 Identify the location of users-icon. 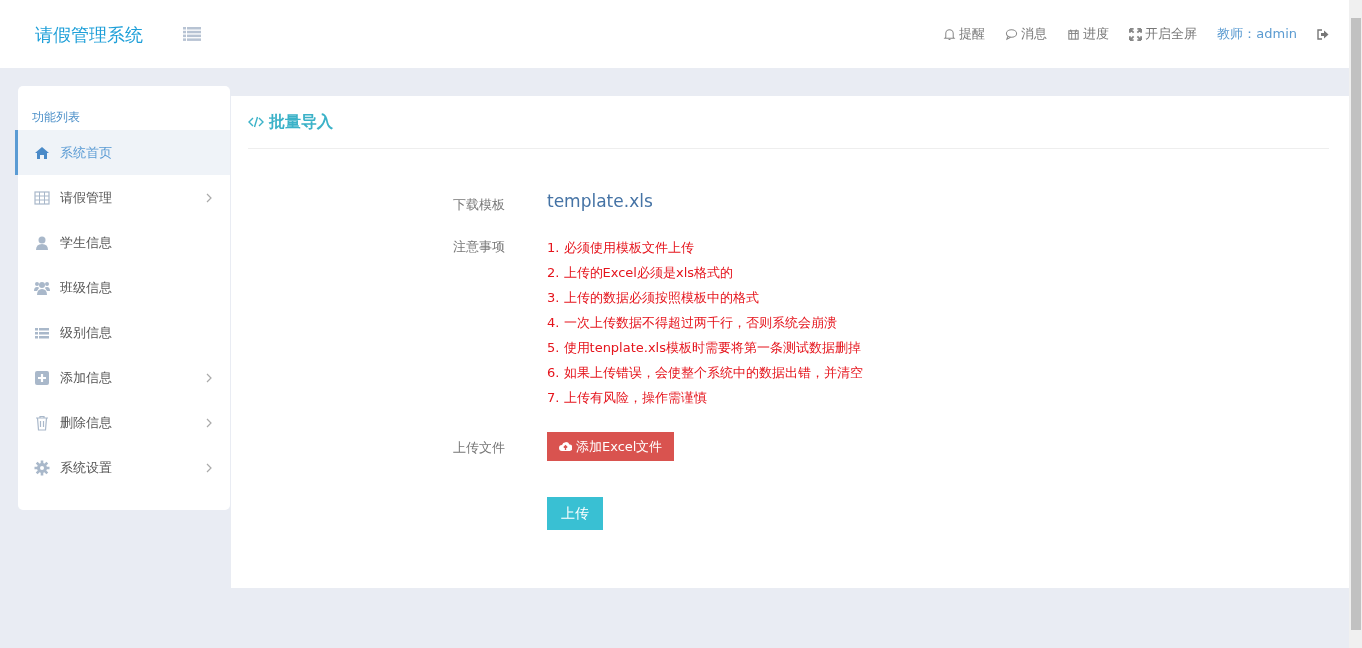
(42, 287).